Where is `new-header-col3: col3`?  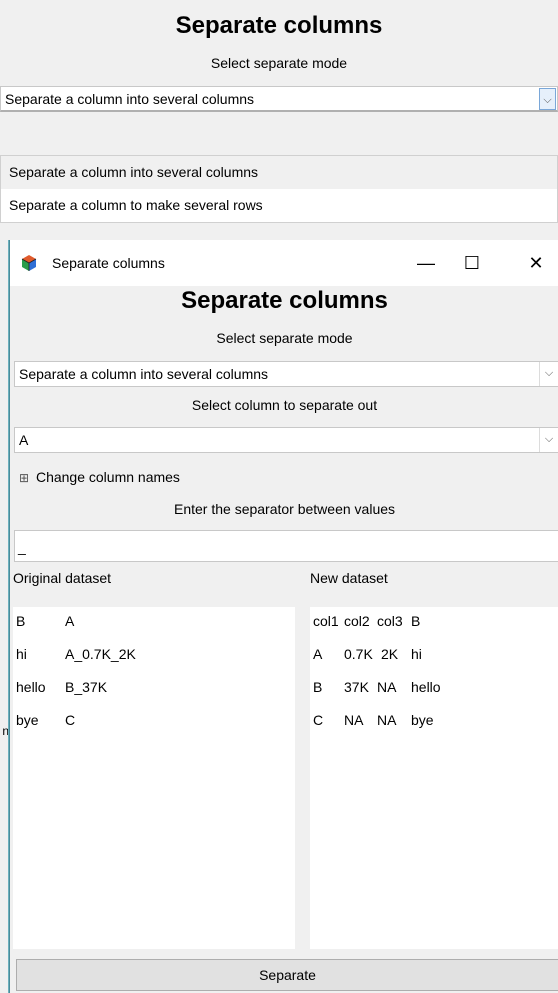
new-header-col3: col3 is located at coordinates (390, 621).